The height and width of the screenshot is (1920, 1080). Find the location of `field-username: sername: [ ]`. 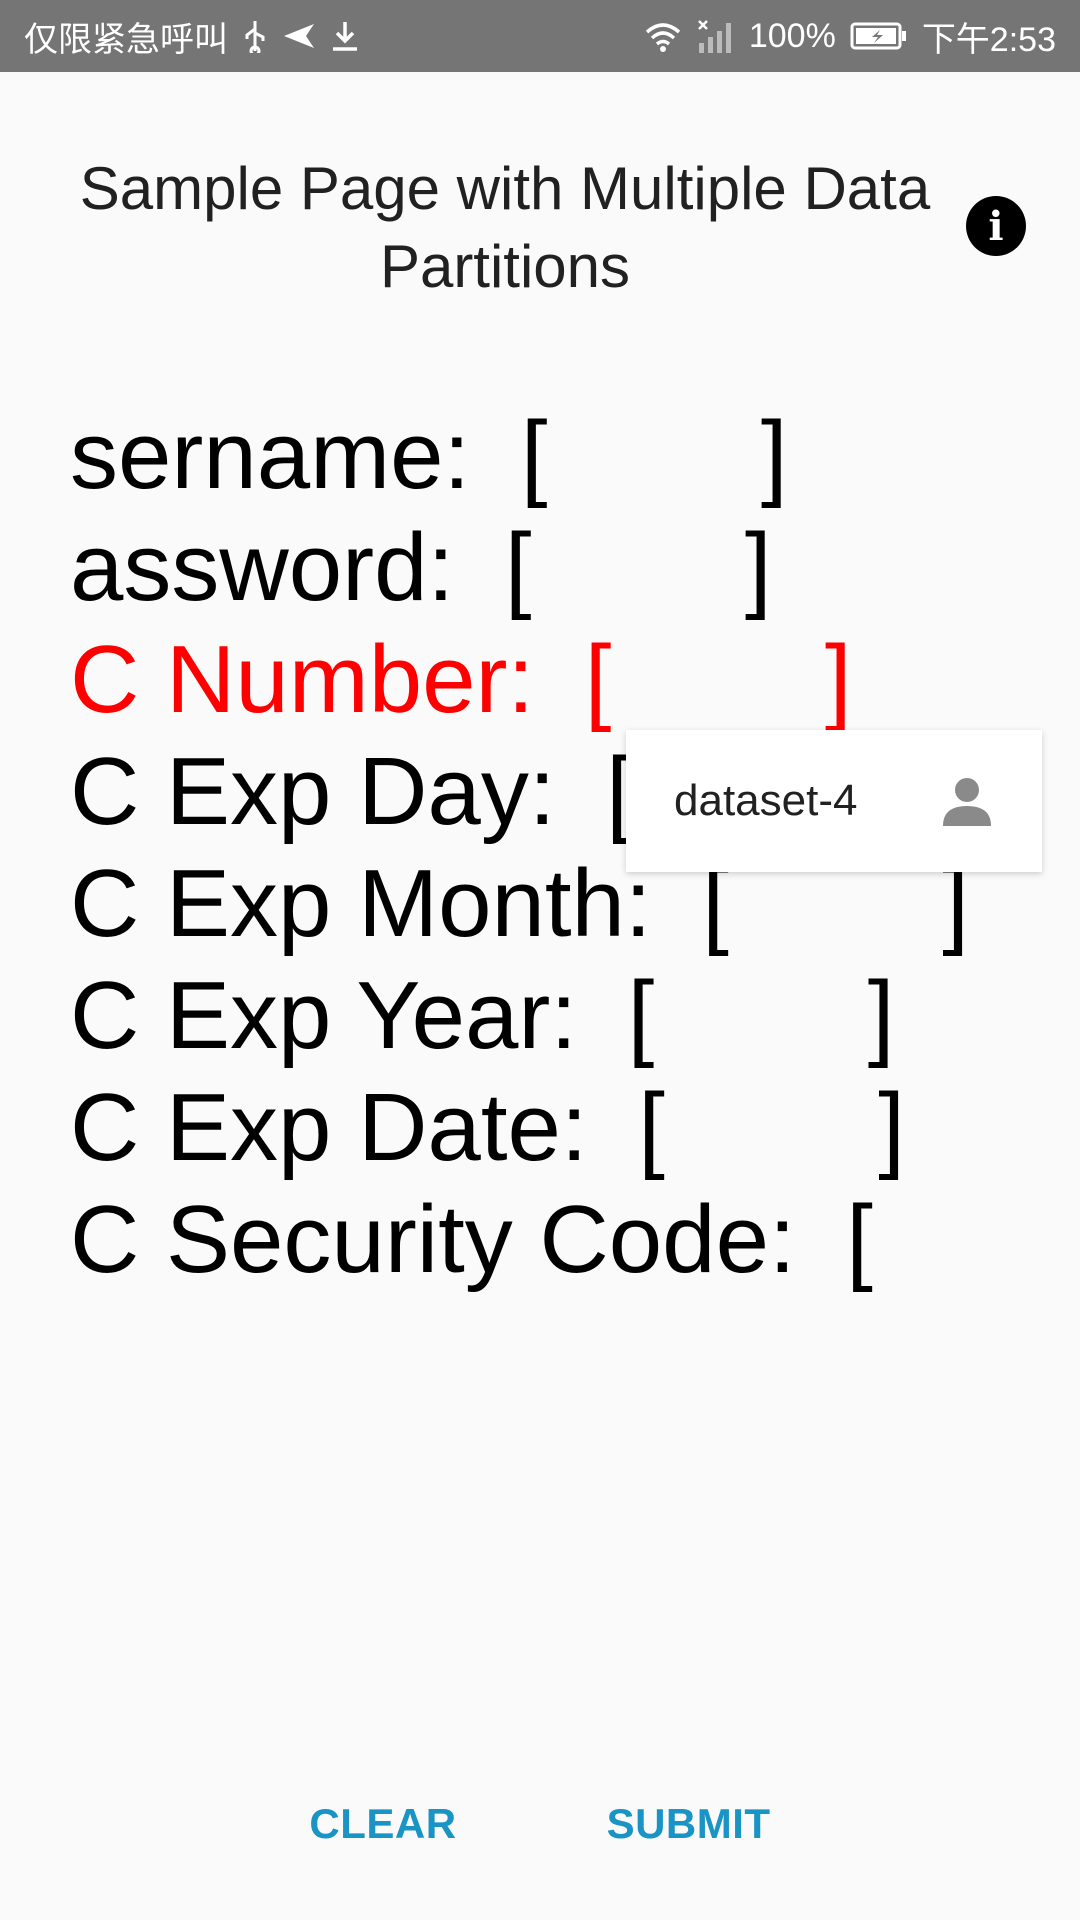

field-username: sername: [ ] is located at coordinates (429, 456).